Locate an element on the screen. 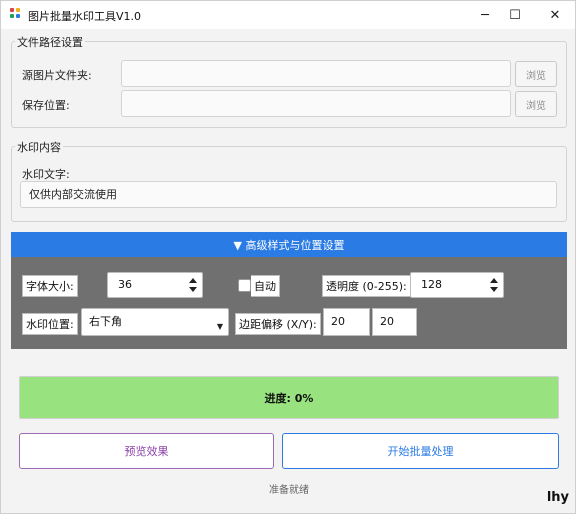  preview-button: 预览效果 is located at coordinates (146, 451).